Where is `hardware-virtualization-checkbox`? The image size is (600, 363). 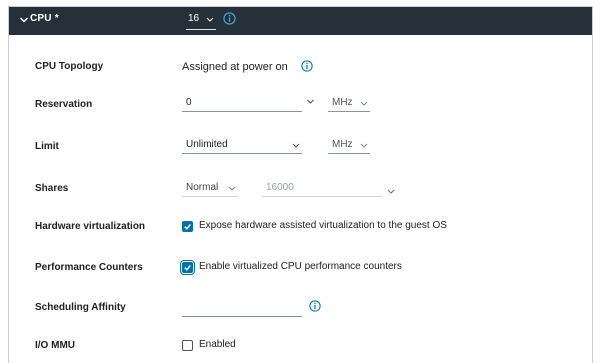 hardware-virtualization-checkbox is located at coordinates (187, 226).